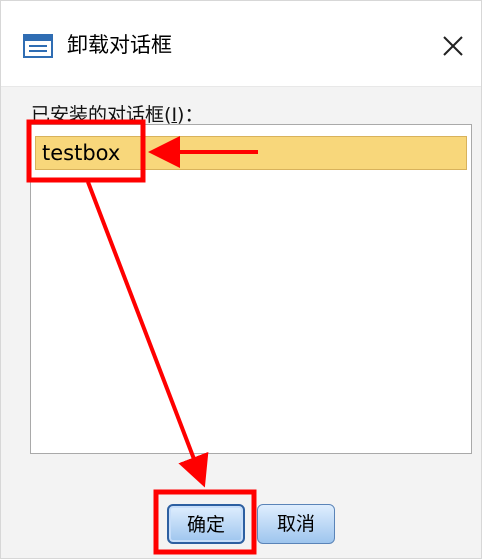 The width and height of the screenshot is (482, 559). Describe the element at coordinates (98, 115) in the screenshot. I see `installed-dialogs-label-text: 已安装的对话框` at that location.